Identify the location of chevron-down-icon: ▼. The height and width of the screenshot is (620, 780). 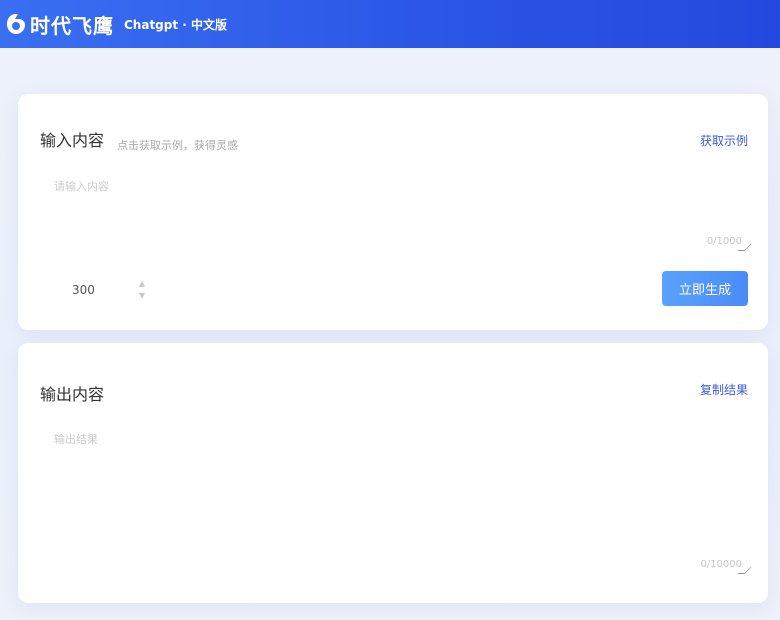
(142, 296).